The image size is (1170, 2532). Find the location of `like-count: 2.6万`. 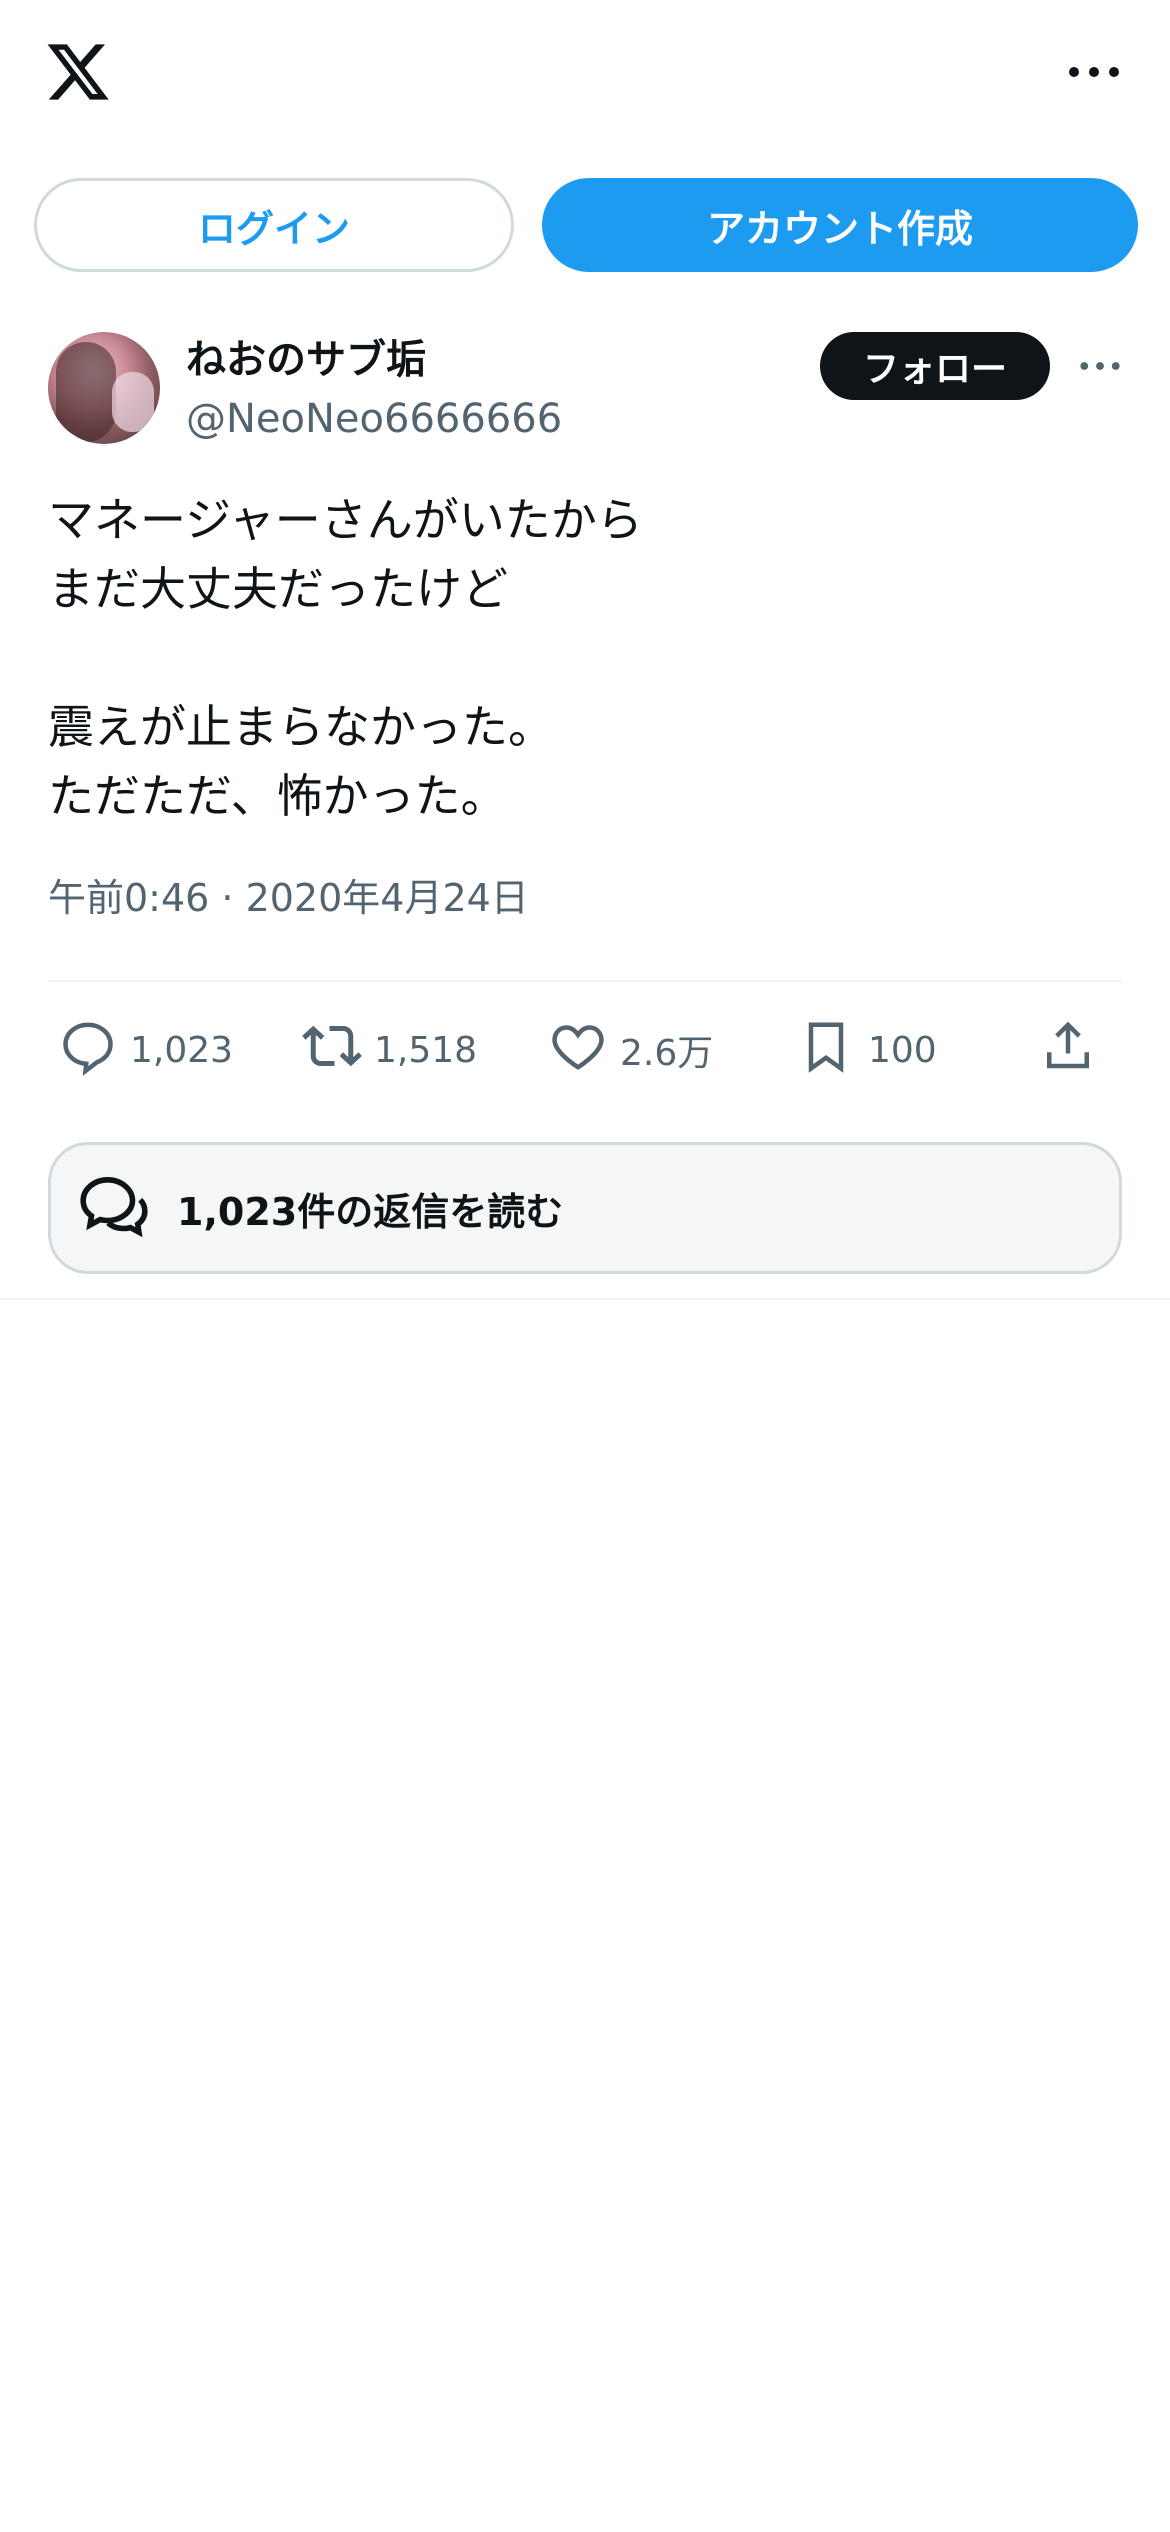

like-count: 2.6万 is located at coordinates (667, 1053).